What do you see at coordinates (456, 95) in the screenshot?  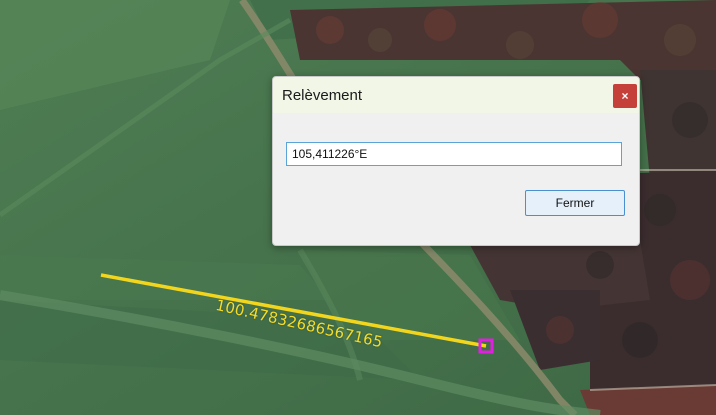 I see `dialog-titlebar: Relèvement ×` at bounding box center [456, 95].